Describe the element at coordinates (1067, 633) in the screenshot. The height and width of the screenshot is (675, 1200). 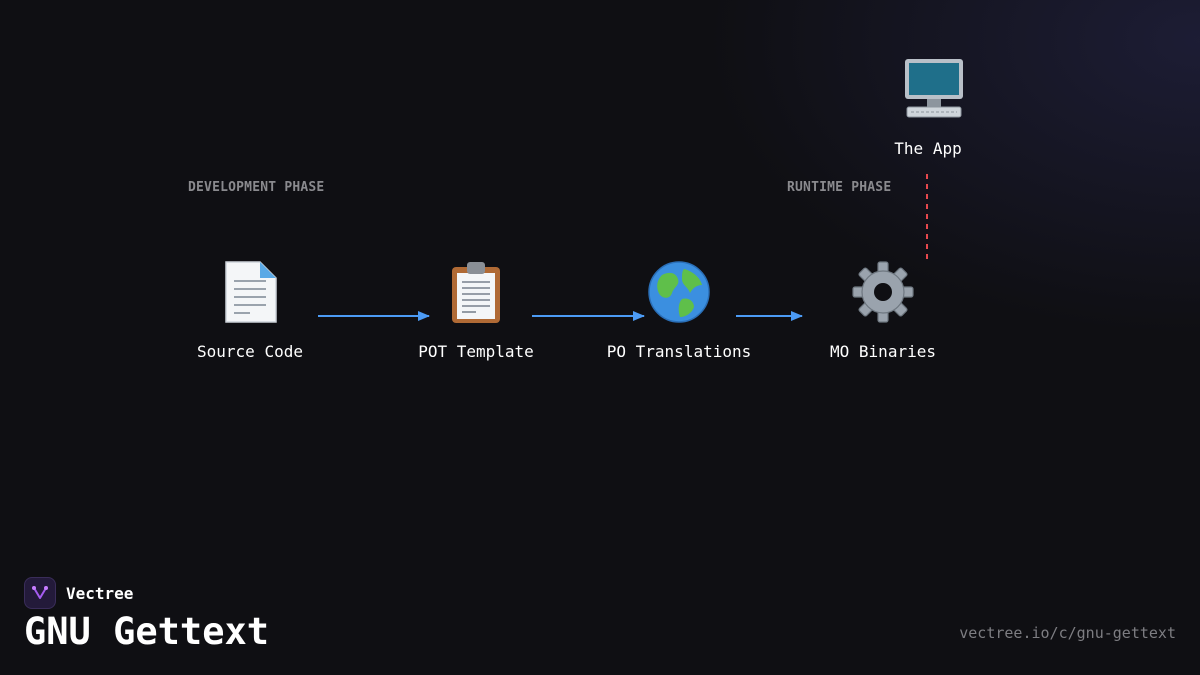
I see `source-url: vectree.io/c/gnu-gettext` at that location.